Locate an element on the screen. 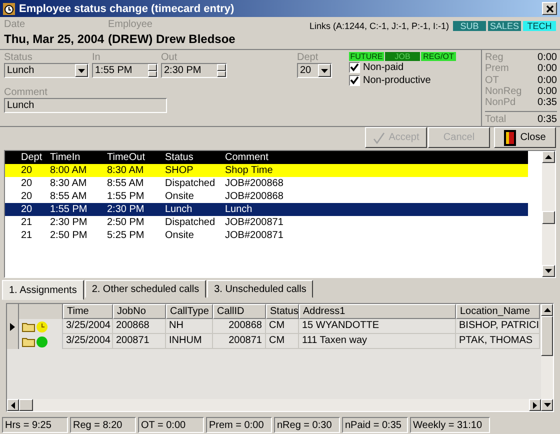  column-header: Comment is located at coordinates (247, 157).